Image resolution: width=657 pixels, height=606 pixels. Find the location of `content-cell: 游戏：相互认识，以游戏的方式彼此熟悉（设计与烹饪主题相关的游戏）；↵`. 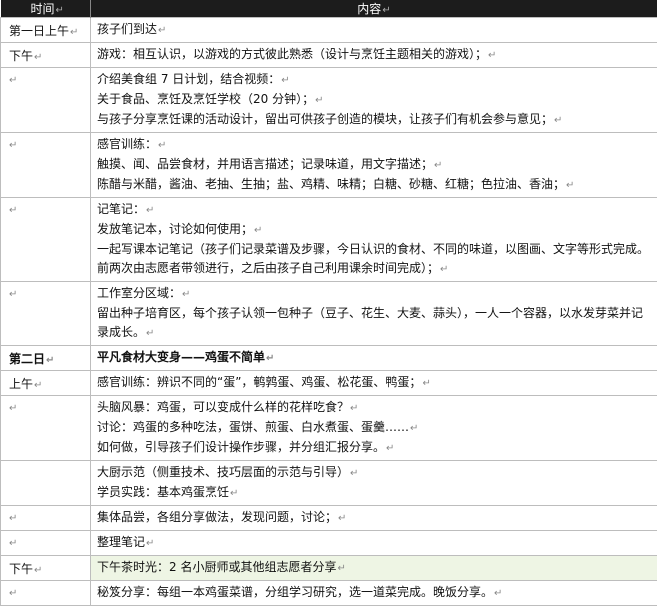

content-cell: 游戏：相互认识，以游戏的方式彼此熟悉（设计与烹饪主题相关的游戏）；↵ is located at coordinates (374, 55).